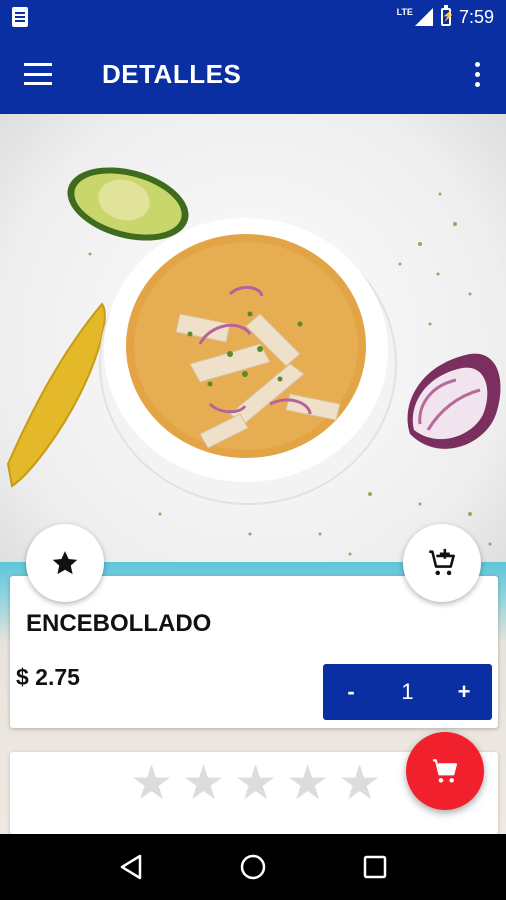  What do you see at coordinates (454, 401) in the screenshot?
I see `red-onion` at bounding box center [454, 401].